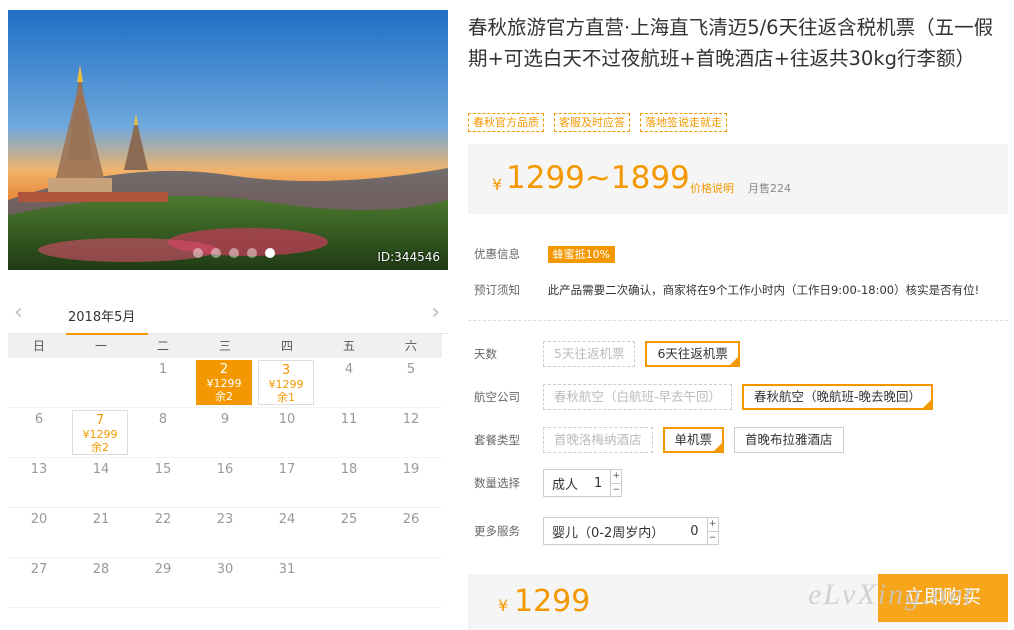 Image resolution: width=1014 pixels, height=630 pixels. What do you see at coordinates (616, 489) in the screenshot?
I see `adult-minus-button: −` at bounding box center [616, 489].